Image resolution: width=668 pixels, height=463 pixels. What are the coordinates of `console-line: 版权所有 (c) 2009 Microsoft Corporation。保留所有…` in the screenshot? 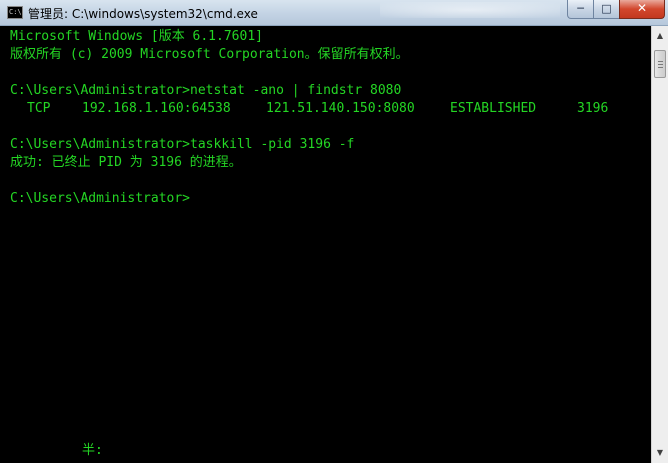 It's located at (209, 54).